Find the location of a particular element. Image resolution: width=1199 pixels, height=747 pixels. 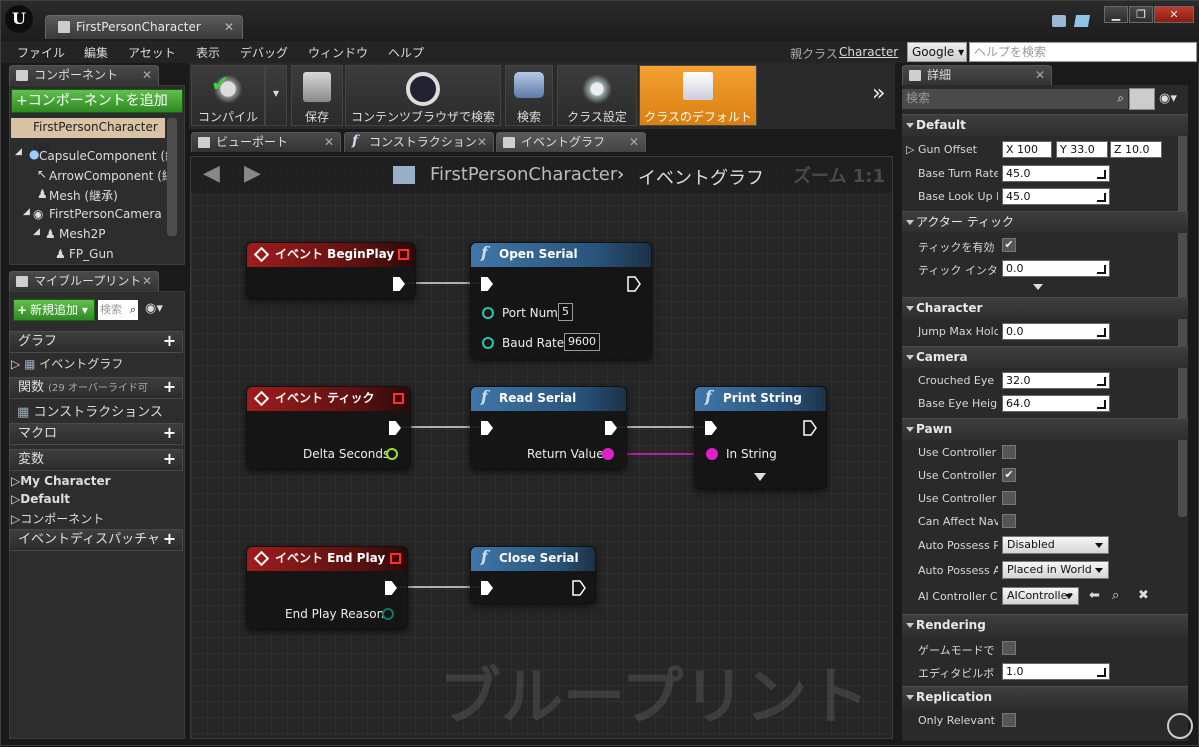

list-item: ▷コンポーネント is located at coordinates (57, 518).